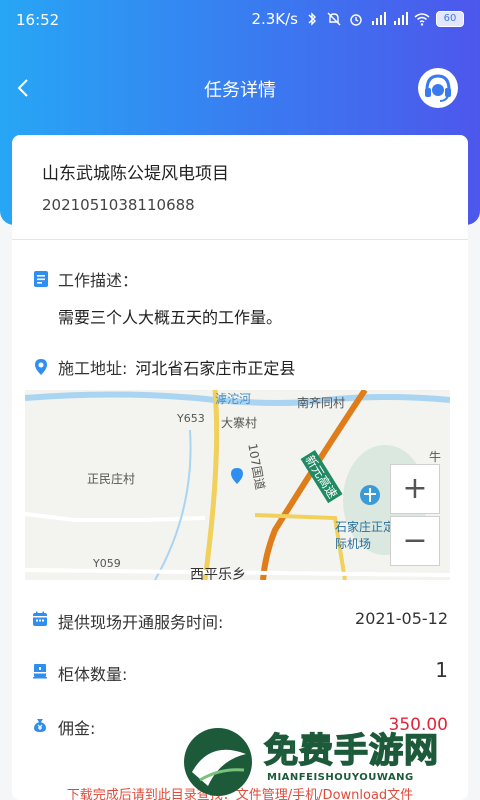  What do you see at coordinates (107, 563) in the screenshot?
I see `map-label-road-y059: Y059` at bounding box center [107, 563].